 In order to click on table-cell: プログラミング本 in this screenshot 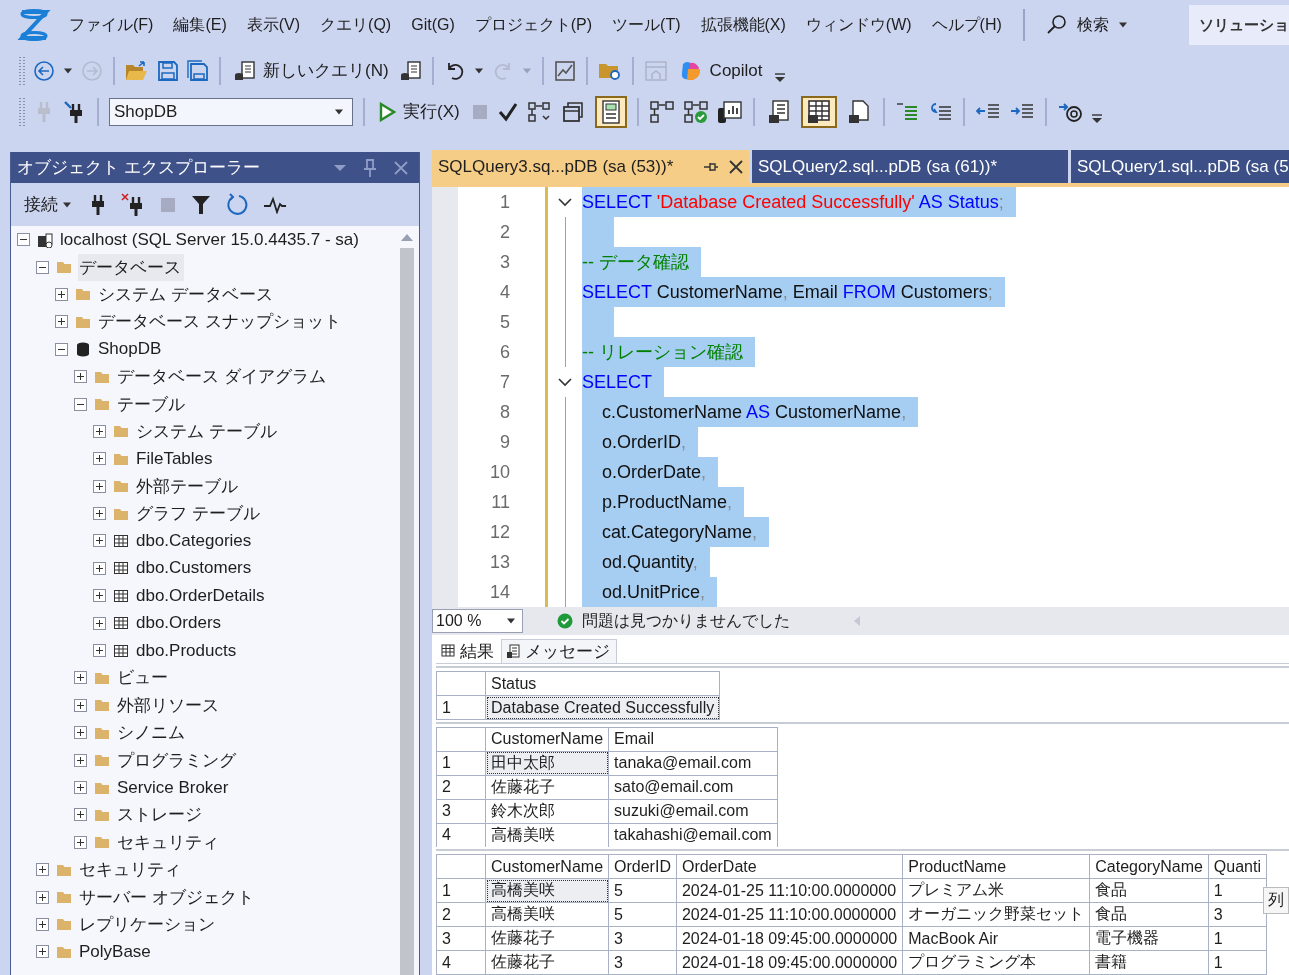, I will do `click(996, 962)`.